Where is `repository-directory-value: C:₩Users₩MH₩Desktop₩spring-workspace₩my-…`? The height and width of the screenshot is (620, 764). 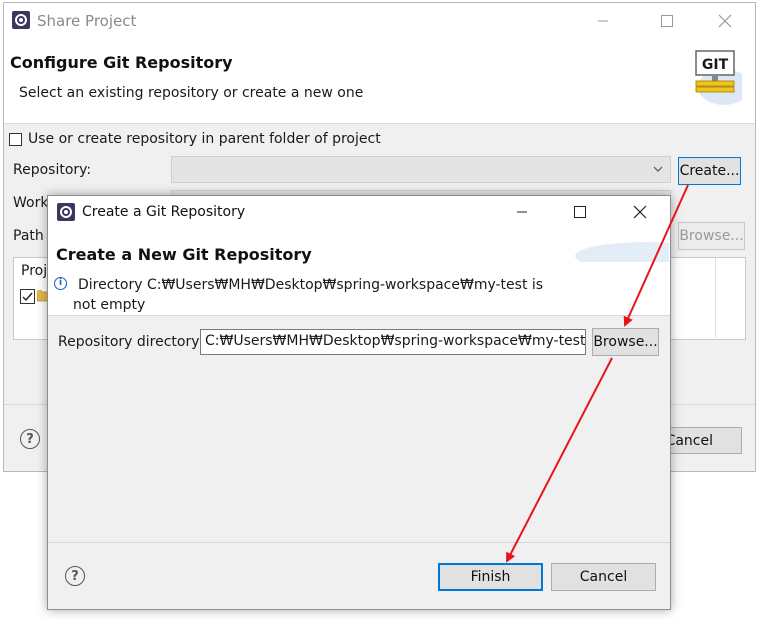 repository-directory-value: C:₩Users₩MH₩Desktop₩spring-workspace₩my-… is located at coordinates (395, 341).